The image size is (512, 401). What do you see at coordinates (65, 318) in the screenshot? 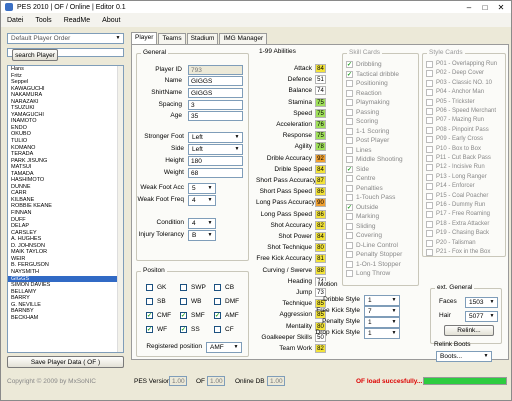
I see `list-item: BECKHAM` at bounding box center [65, 318].